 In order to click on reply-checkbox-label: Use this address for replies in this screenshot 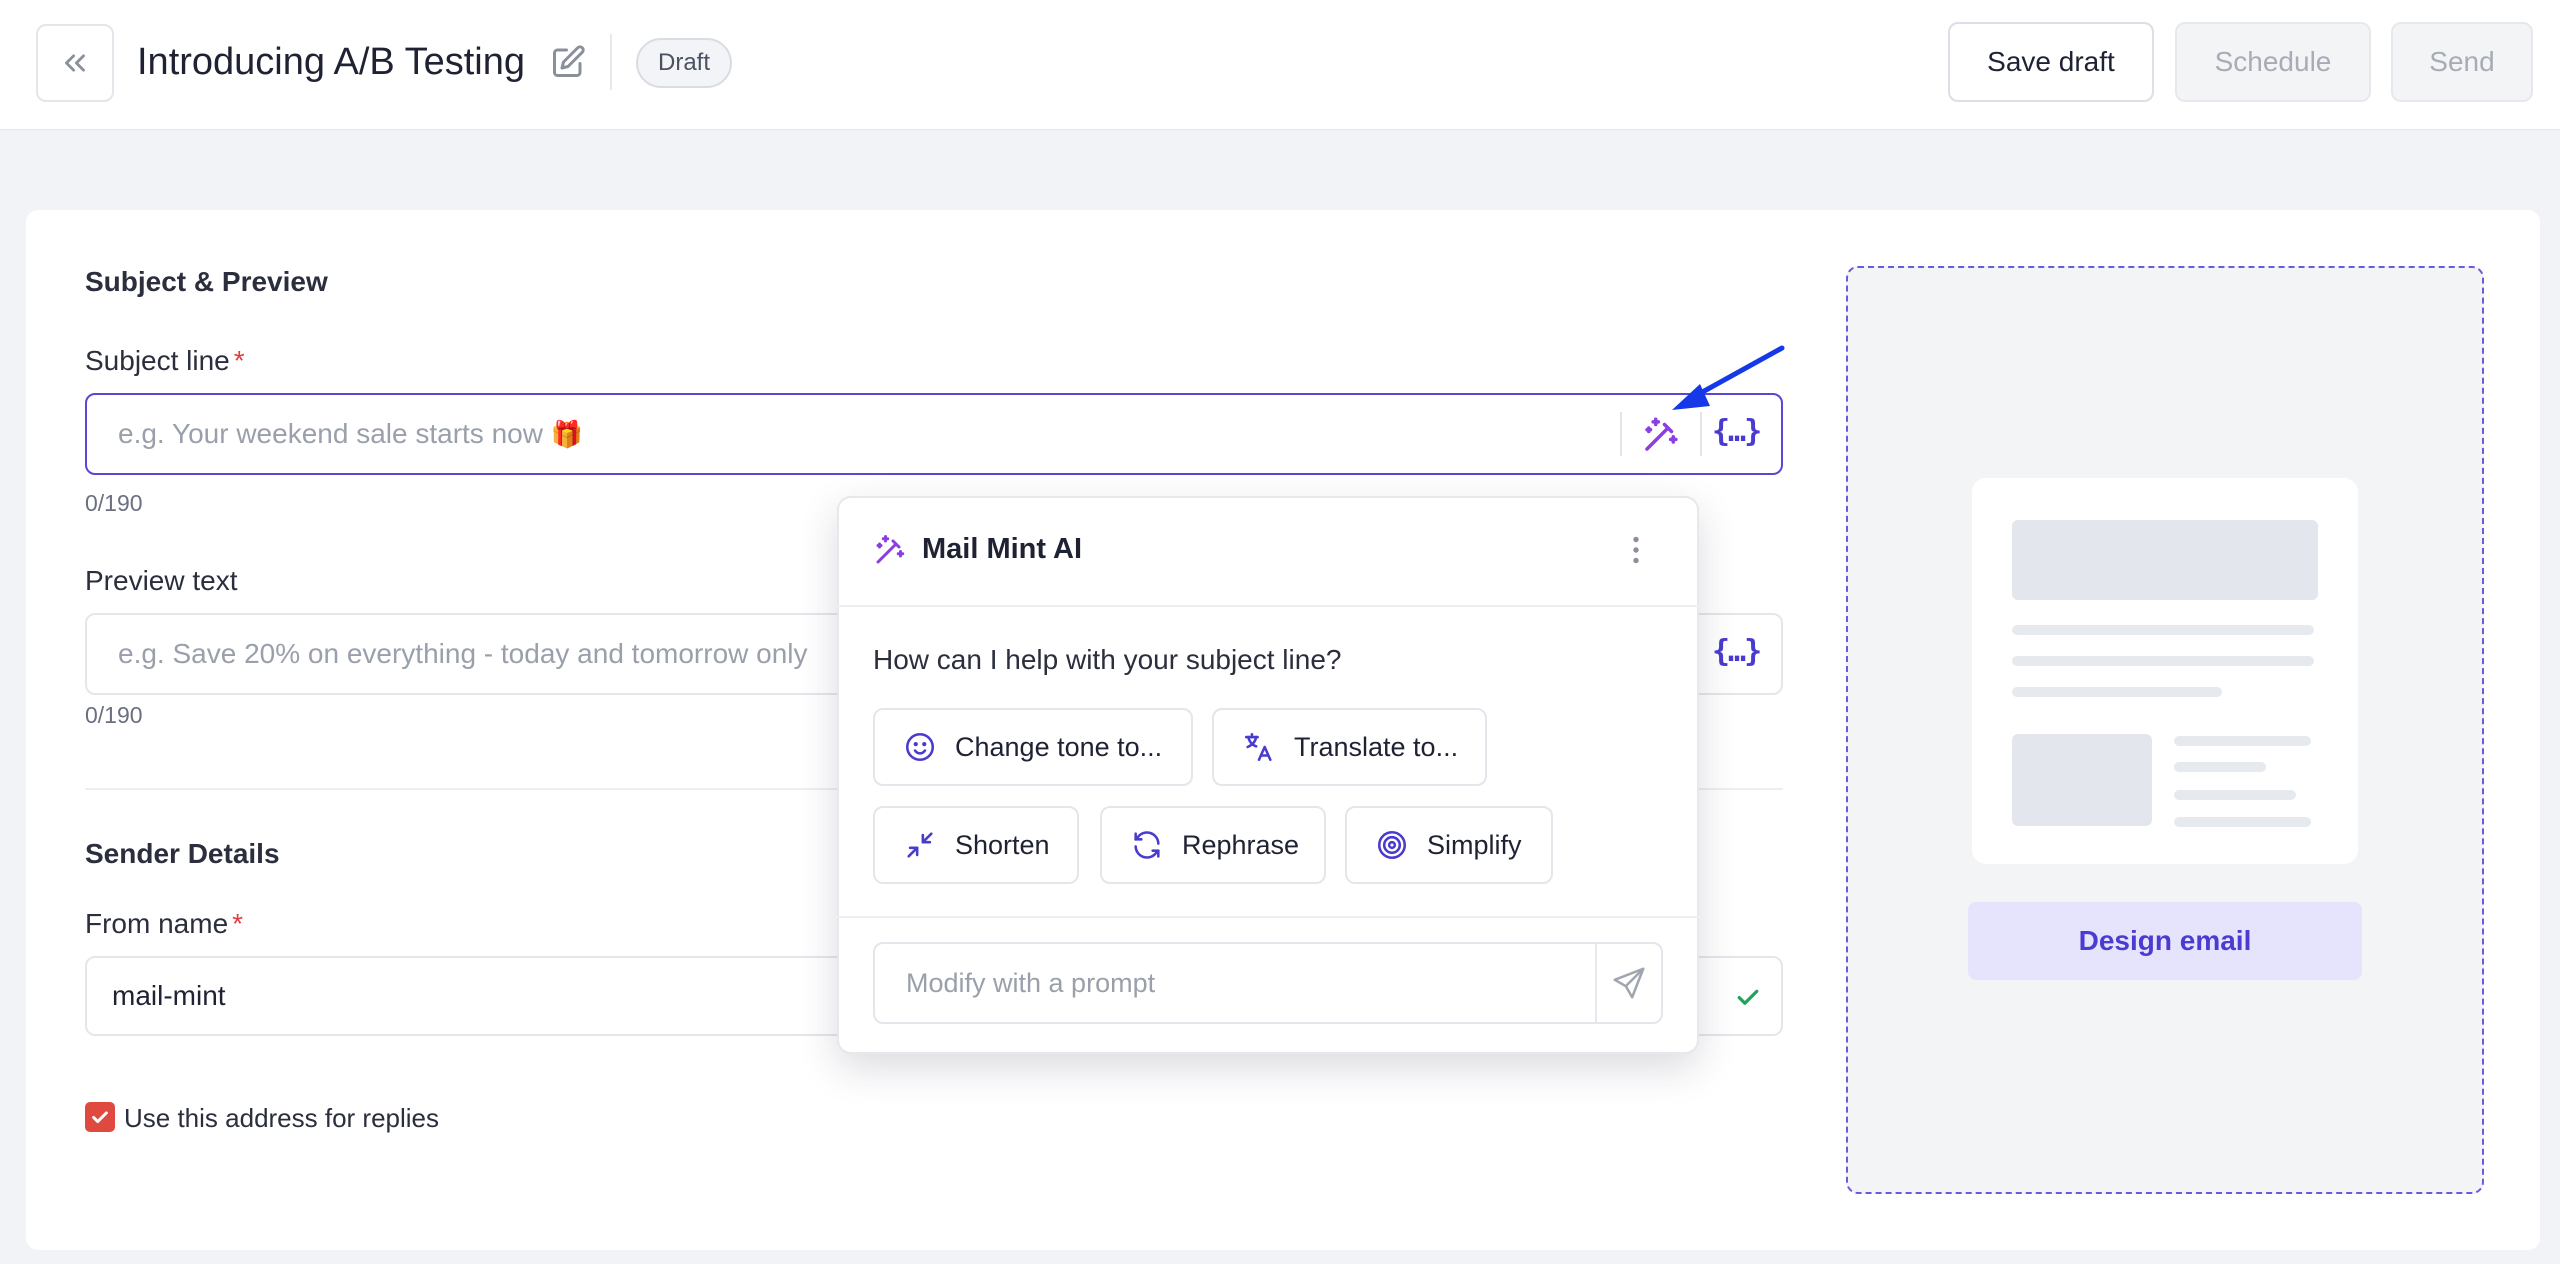, I will do `click(282, 1118)`.